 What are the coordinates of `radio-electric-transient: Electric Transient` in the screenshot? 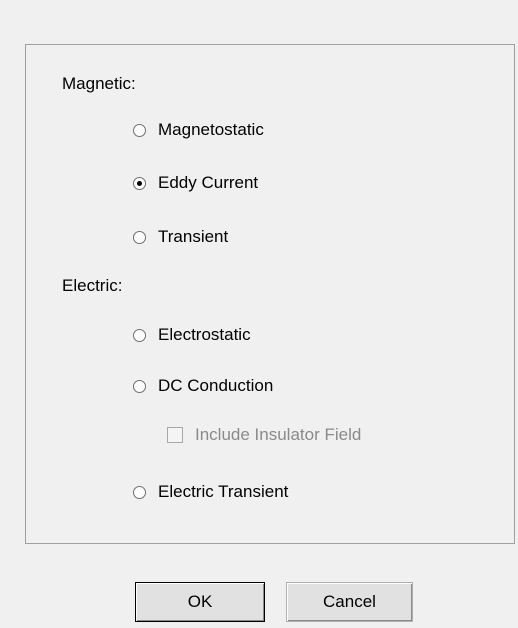 It's located at (210, 492).